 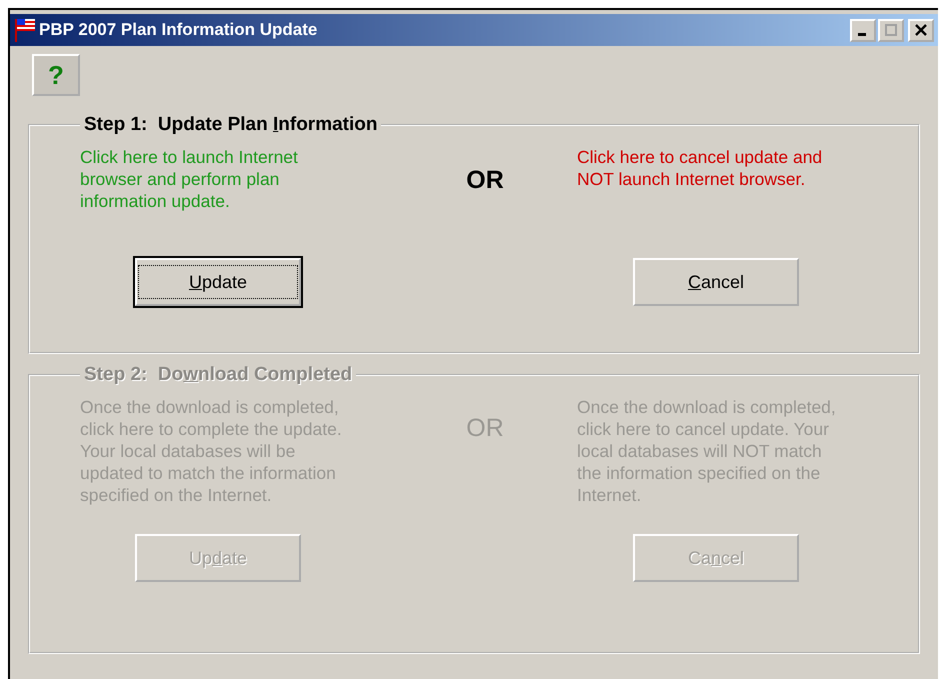 I want to click on help-button: ?, so click(x=56, y=75).